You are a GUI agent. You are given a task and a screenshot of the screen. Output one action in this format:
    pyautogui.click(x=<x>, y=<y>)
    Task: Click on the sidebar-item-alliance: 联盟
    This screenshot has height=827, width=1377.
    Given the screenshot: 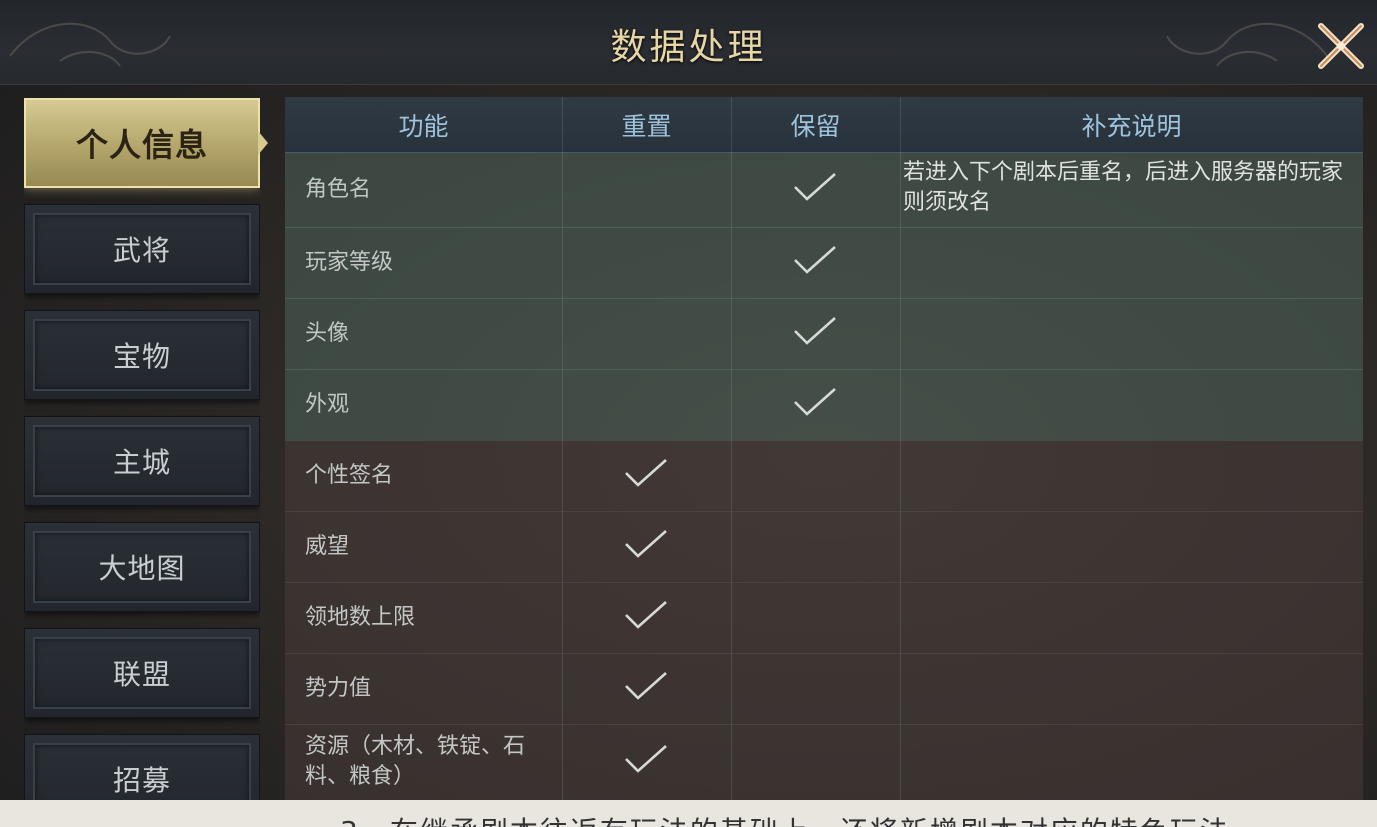 What is the action you would take?
    pyautogui.click(x=142, y=673)
    